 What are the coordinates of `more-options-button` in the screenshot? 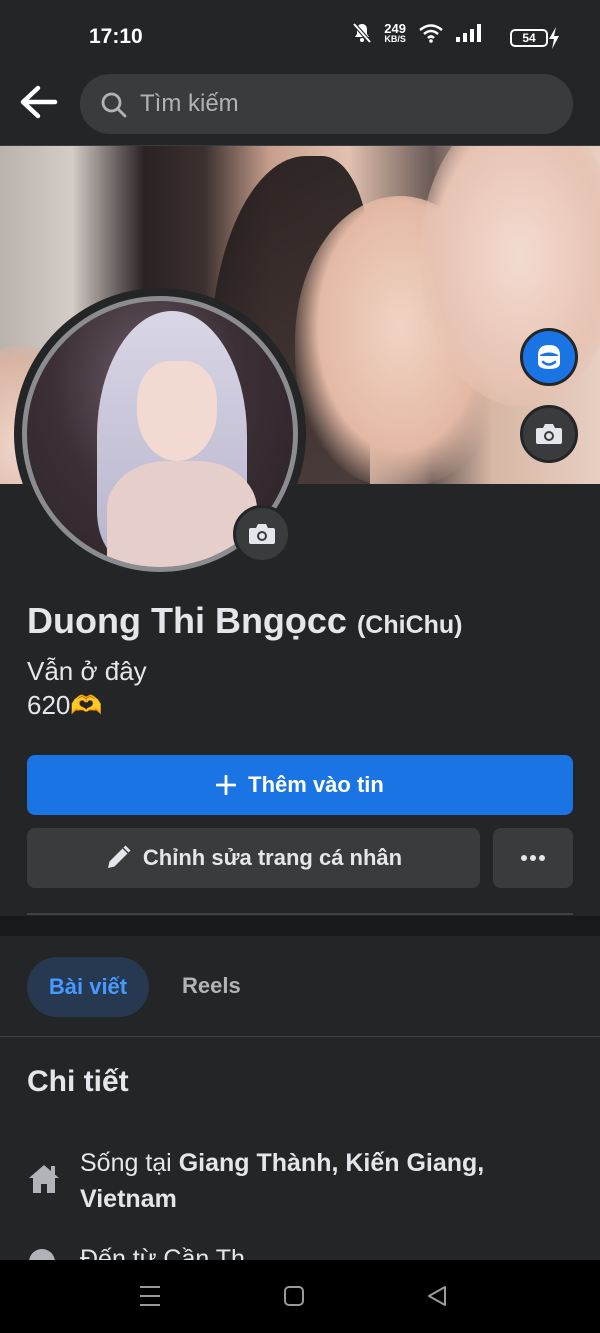 It's located at (533, 858).